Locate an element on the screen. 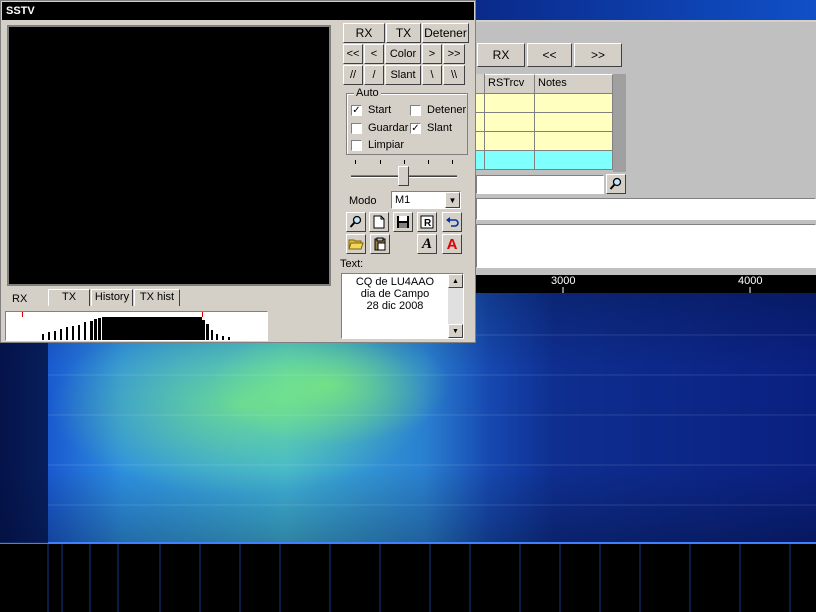 The width and height of the screenshot is (816, 612). sstv-stop-button: Detener is located at coordinates (445, 33).